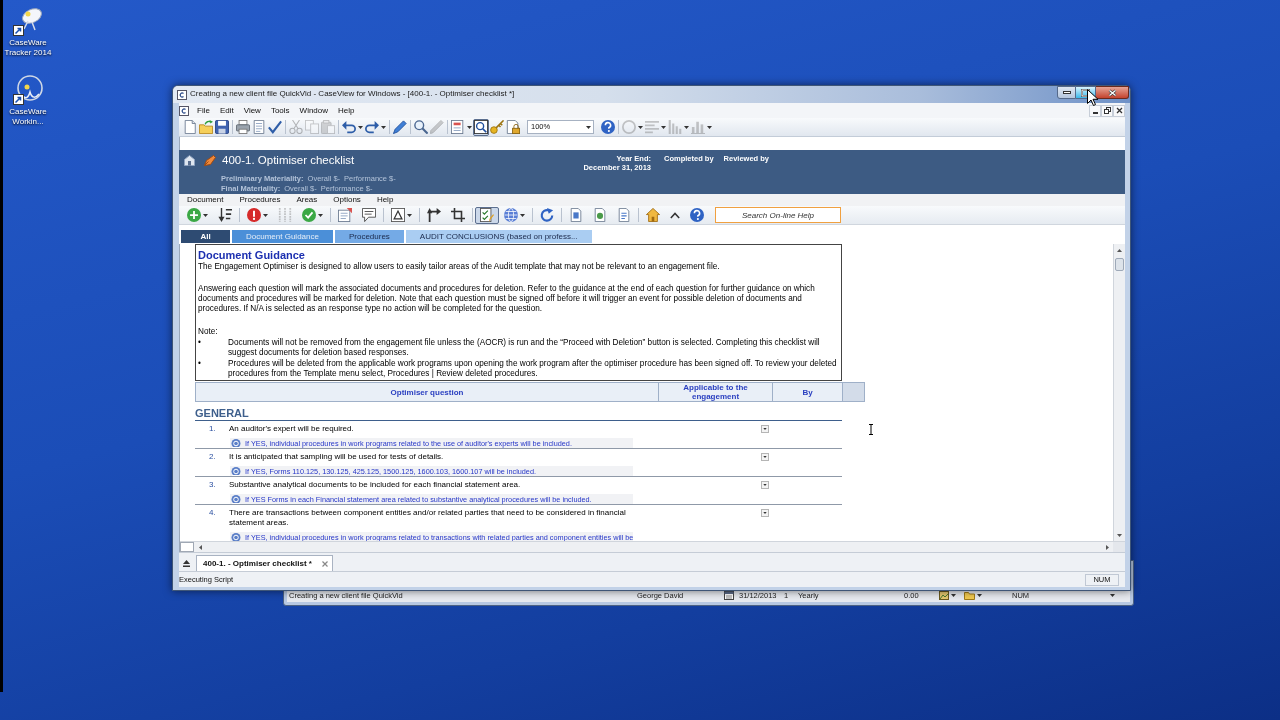 Image resolution: width=1280 pixels, height=720 pixels. Describe the element at coordinates (212, 513) in the screenshot. I see `question-number: 4.` at that location.